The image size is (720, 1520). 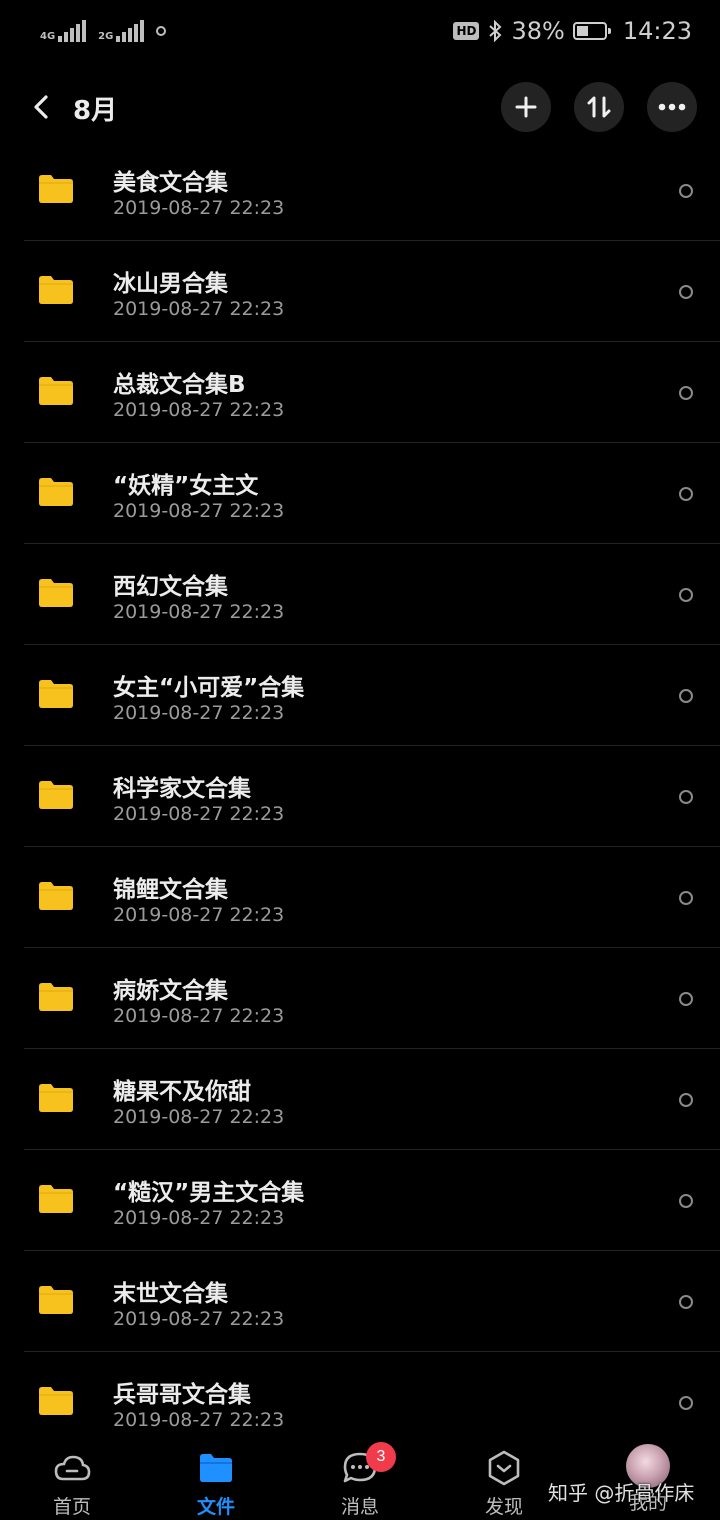 I want to click on folder-row: 病娇文合集 2019-08-27 22:23, so click(x=360, y=998).